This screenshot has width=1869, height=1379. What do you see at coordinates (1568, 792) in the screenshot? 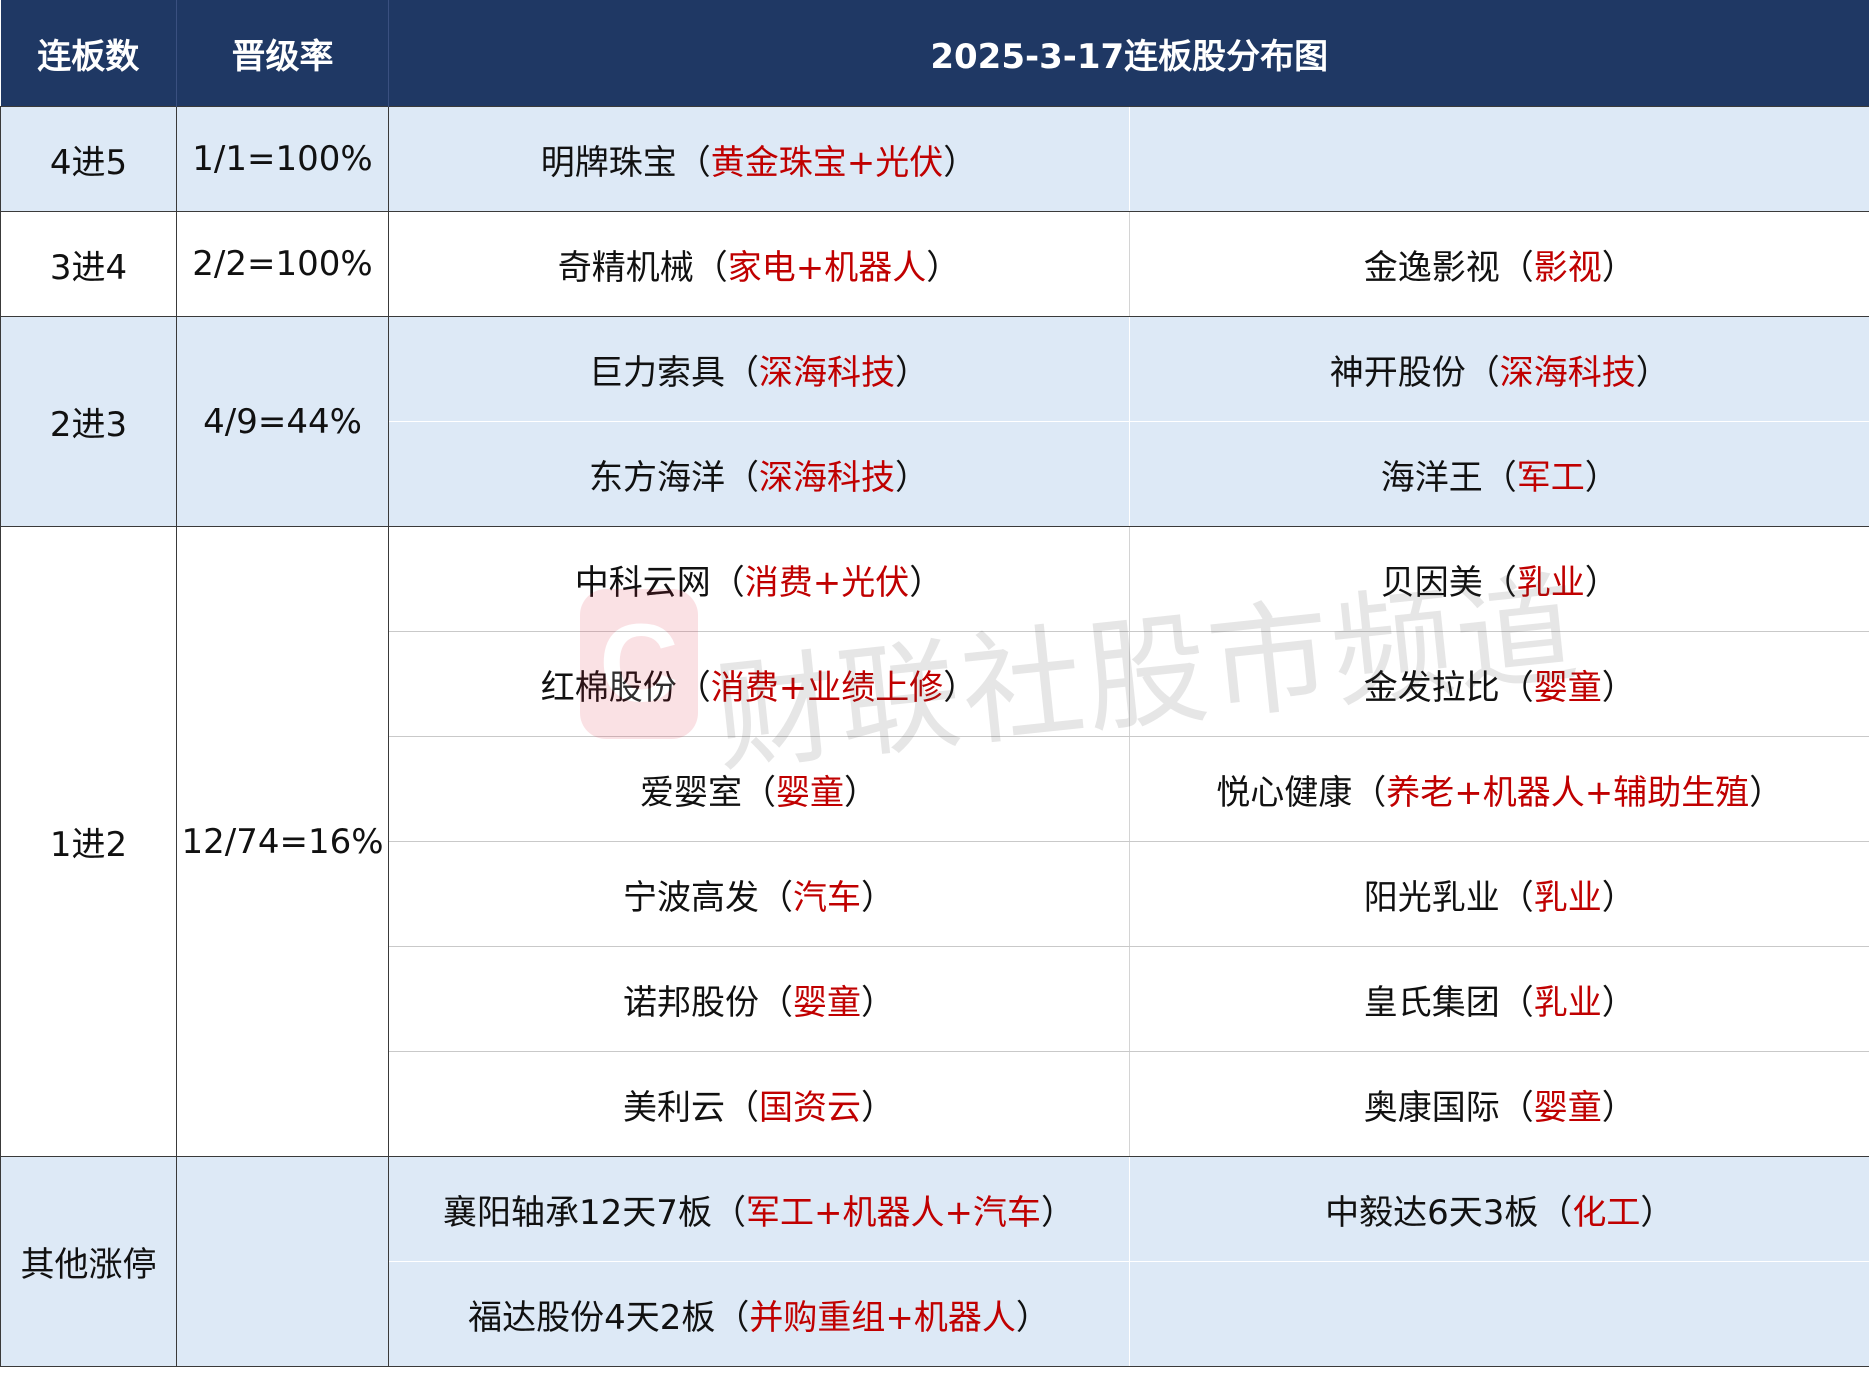
I see `stock-tag: 养老+机器人+辅助生殖` at bounding box center [1568, 792].